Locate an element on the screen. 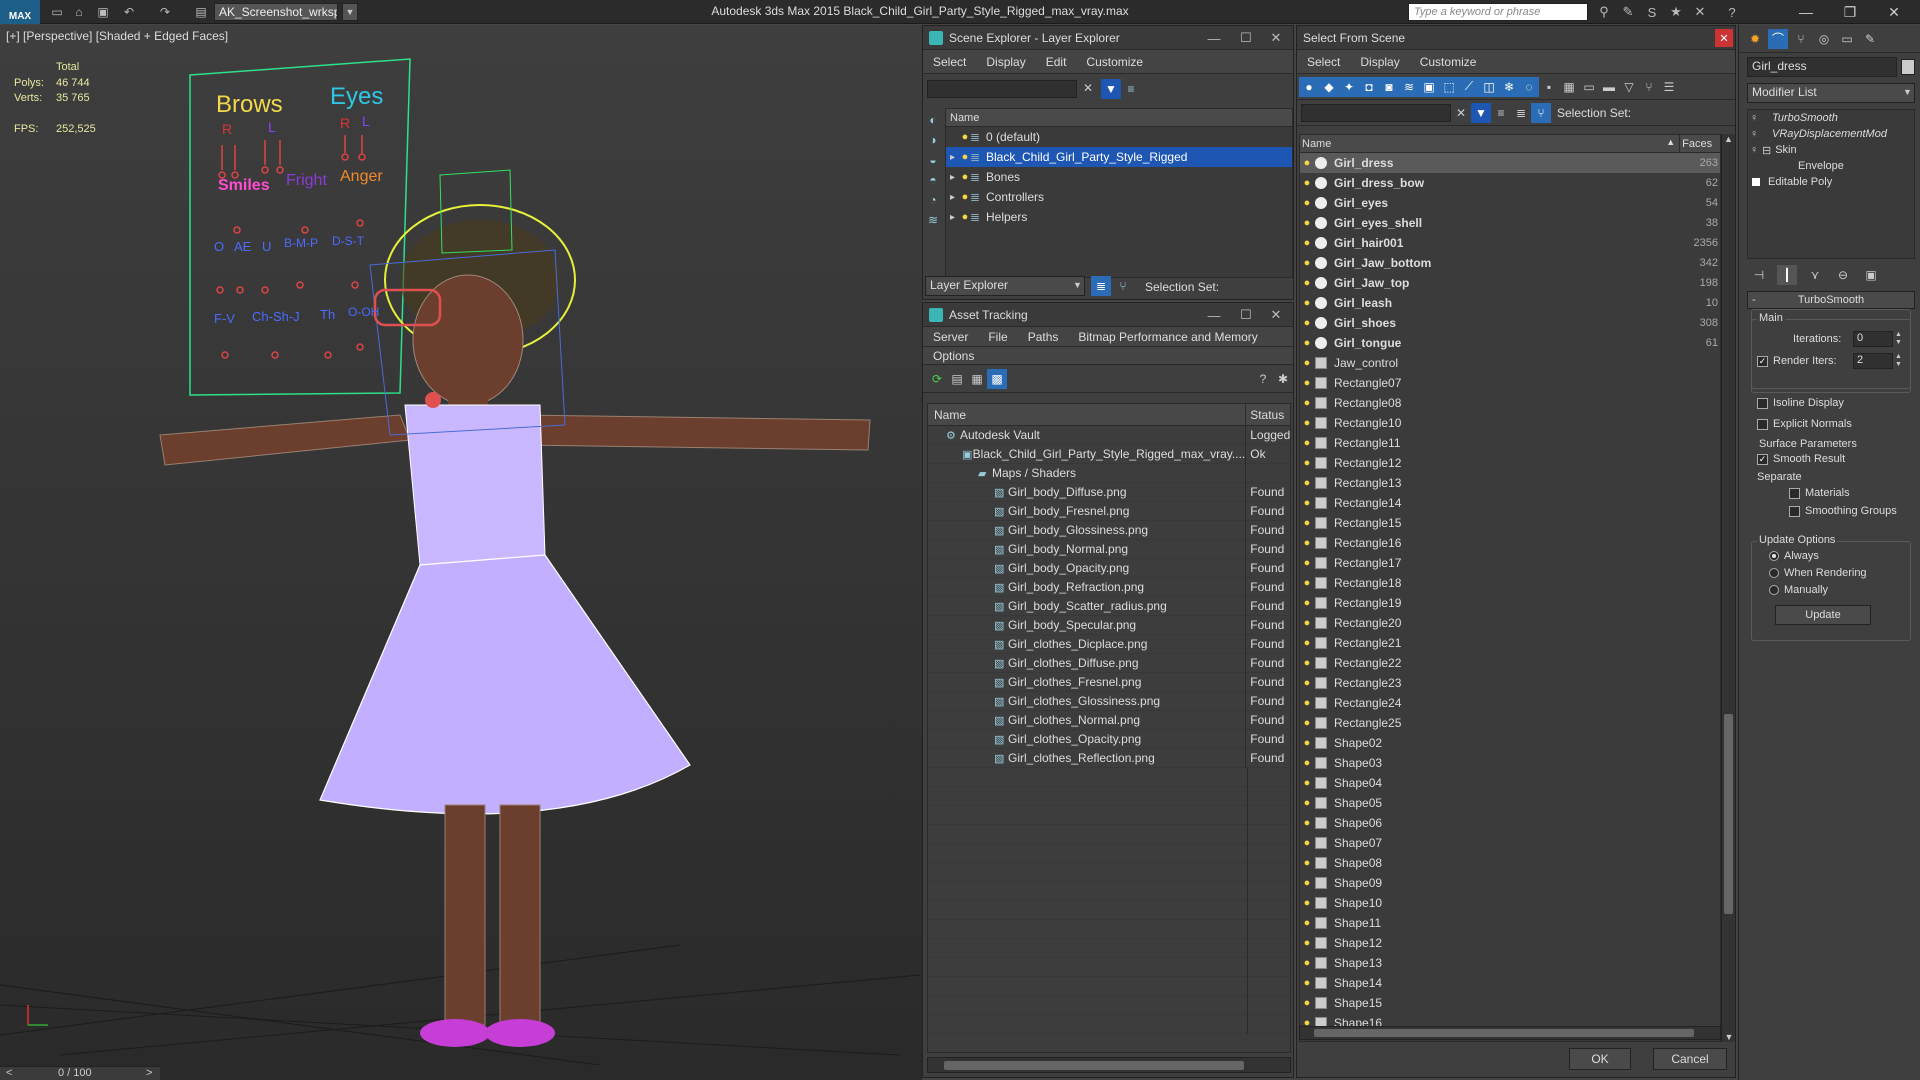 Image resolution: width=1920 pixels, height=1080 pixels. object-row: ● Girl_tongue 61 is located at coordinates (1510, 343).